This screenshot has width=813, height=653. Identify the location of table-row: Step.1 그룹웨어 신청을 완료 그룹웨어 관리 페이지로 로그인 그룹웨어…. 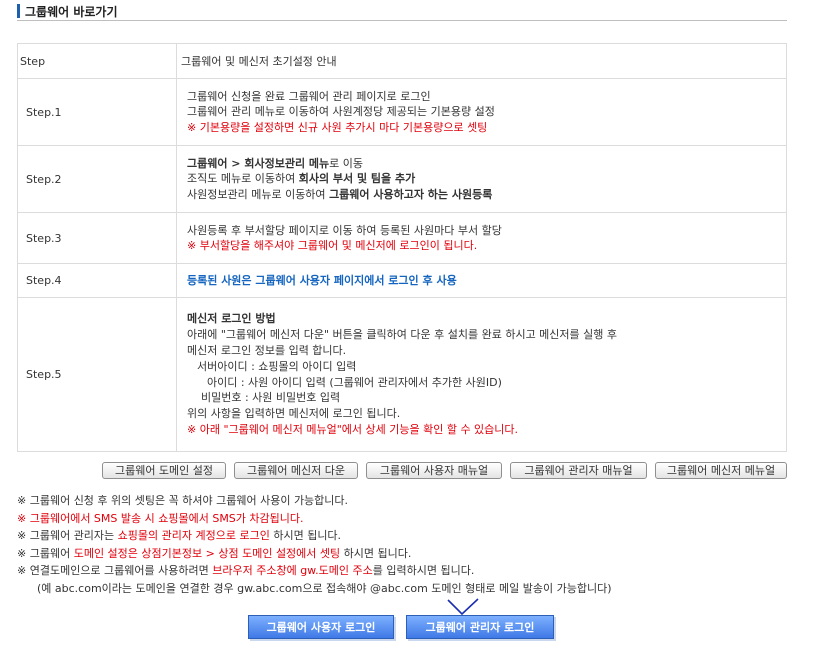
(402, 112).